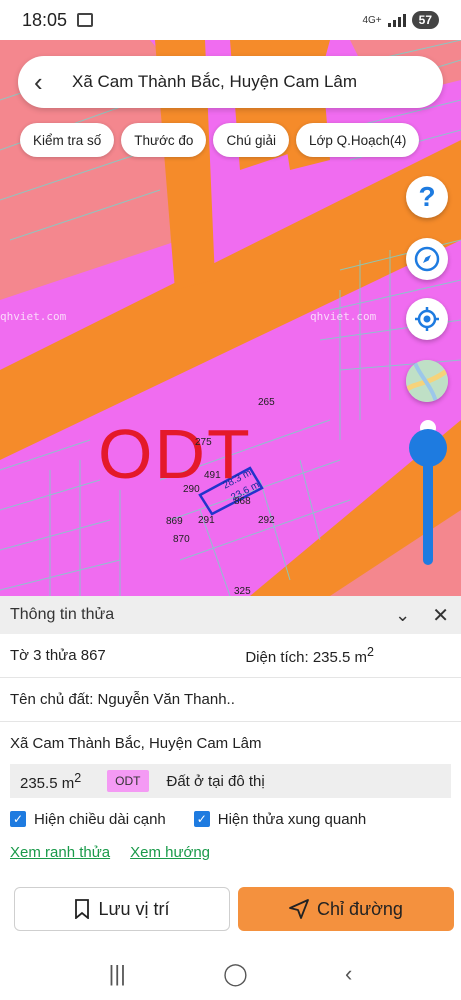 This screenshot has height=1000, width=461. Describe the element at coordinates (62, 614) in the screenshot. I see `sheet-title: Thông tin thửa` at that location.